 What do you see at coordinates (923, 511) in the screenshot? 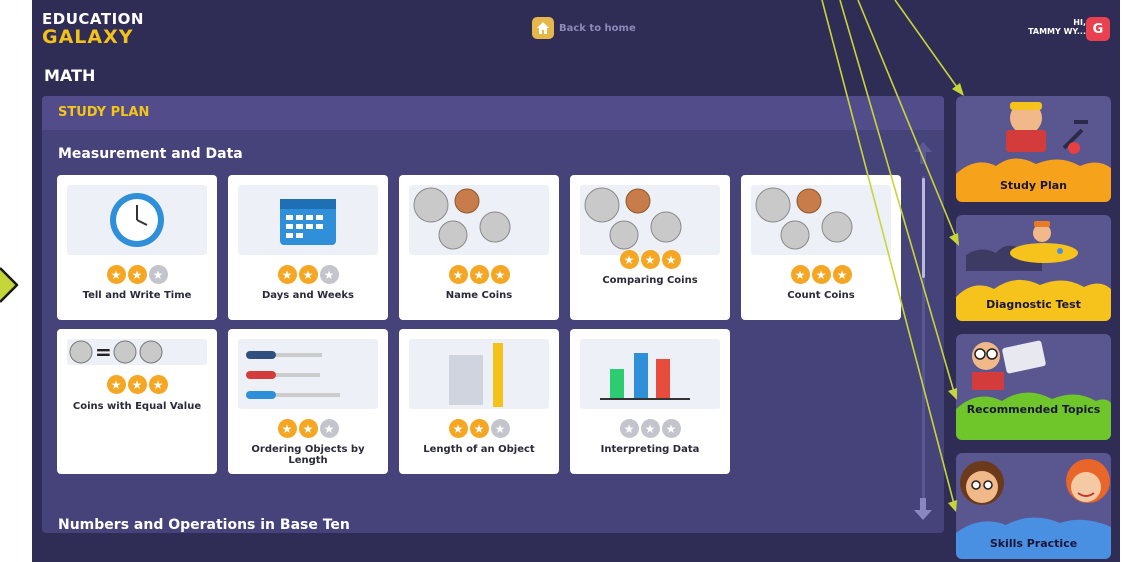
I see `scroll-down-arrow-icon` at bounding box center [923, 511].